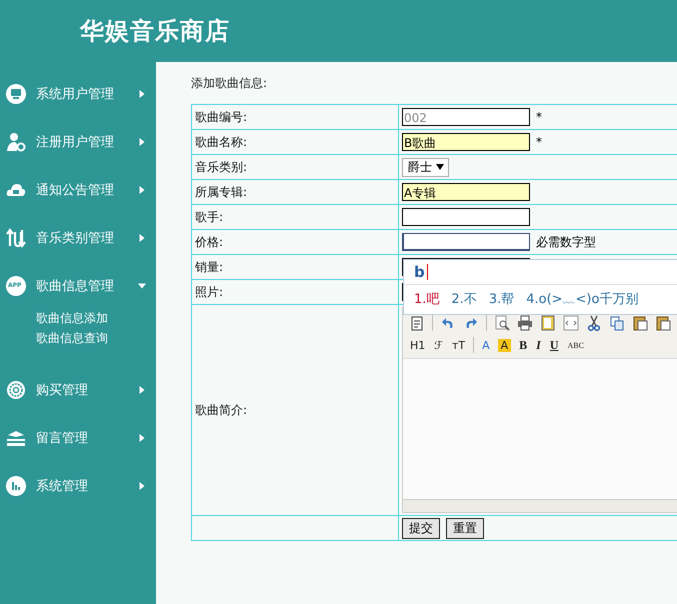 The height and width of the screenshot is (604, 677). What do you see at coordinates (78, 94) in the screenshot?
I see `sidebar-item: 系统用户管理` at bounding box center [78, 94].